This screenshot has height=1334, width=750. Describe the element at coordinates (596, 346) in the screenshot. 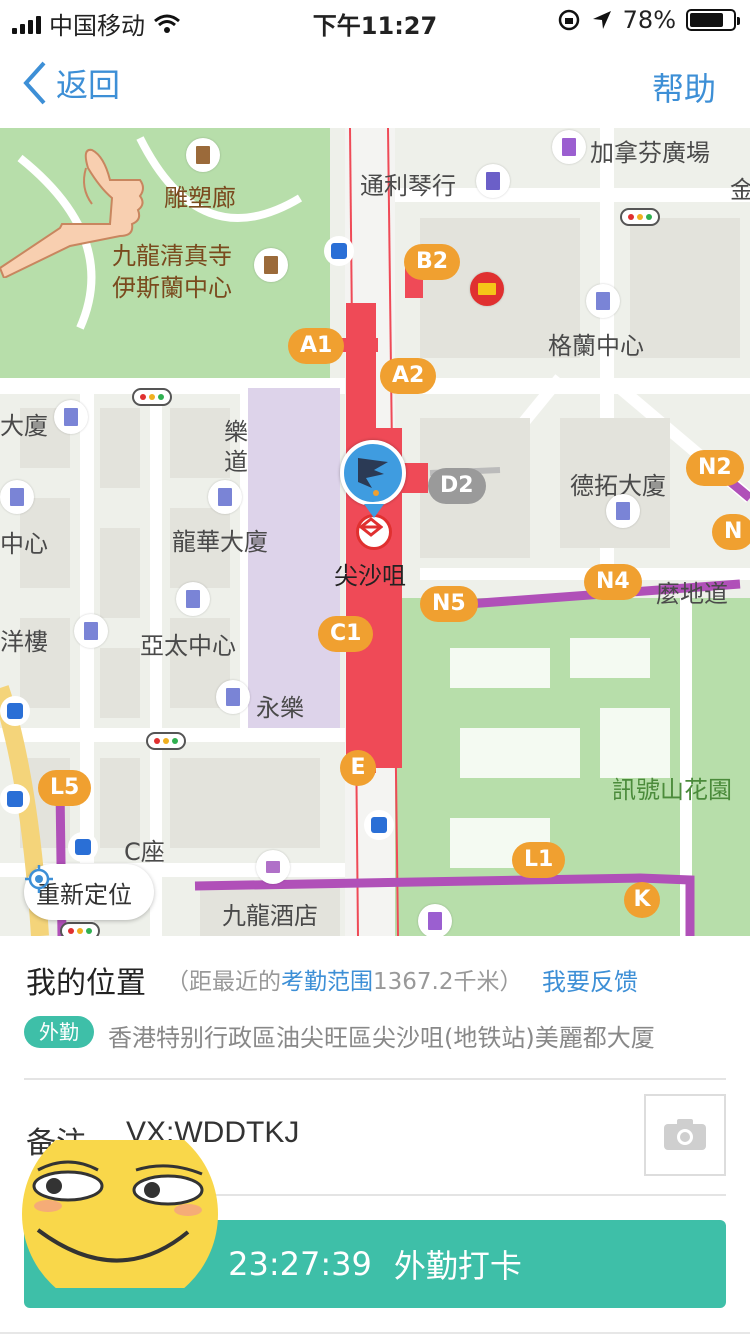

I see `map-label-grand-centre: 格蘭中心` at that location.